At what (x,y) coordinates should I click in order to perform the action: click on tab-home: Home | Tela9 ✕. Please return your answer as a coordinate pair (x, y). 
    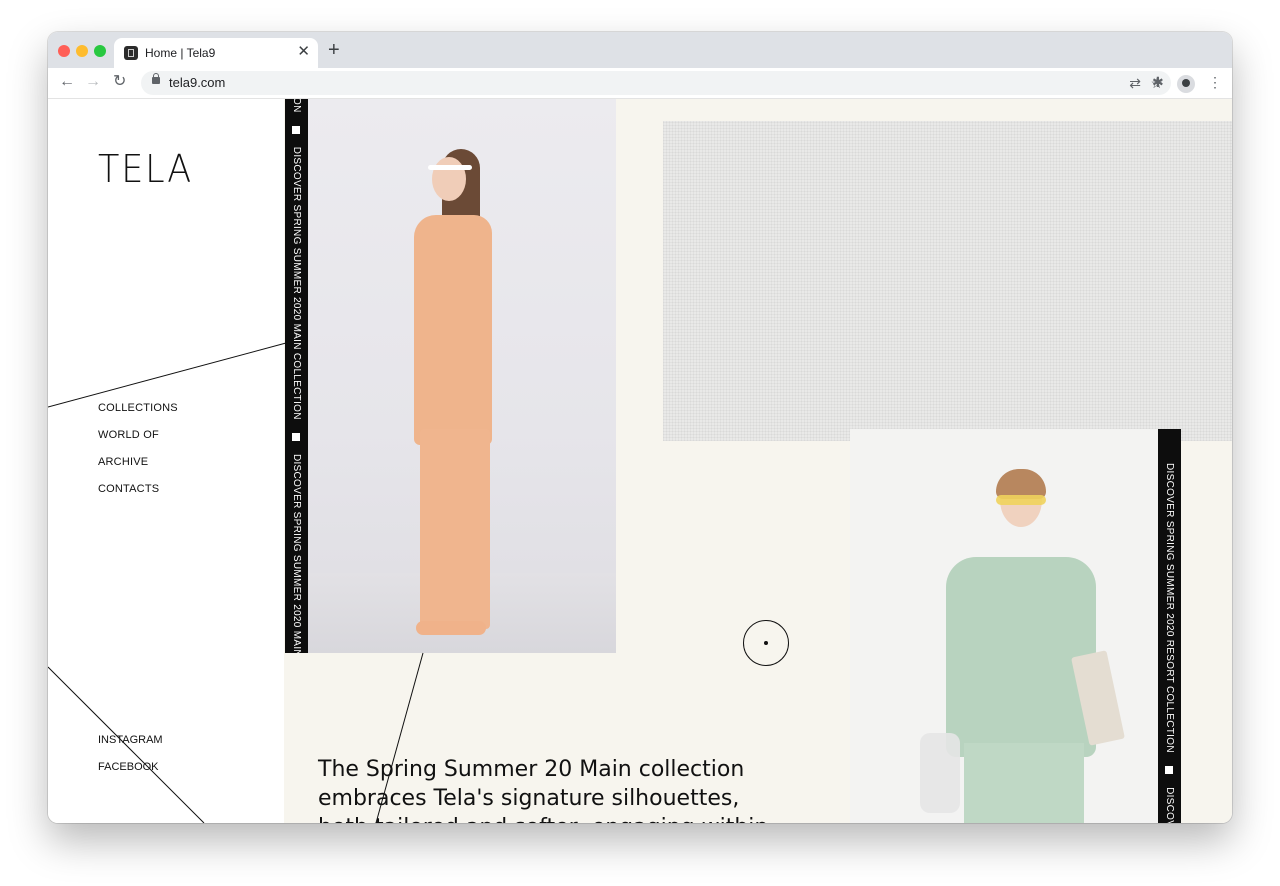
    Looking at the image, I should click on (216, 53).